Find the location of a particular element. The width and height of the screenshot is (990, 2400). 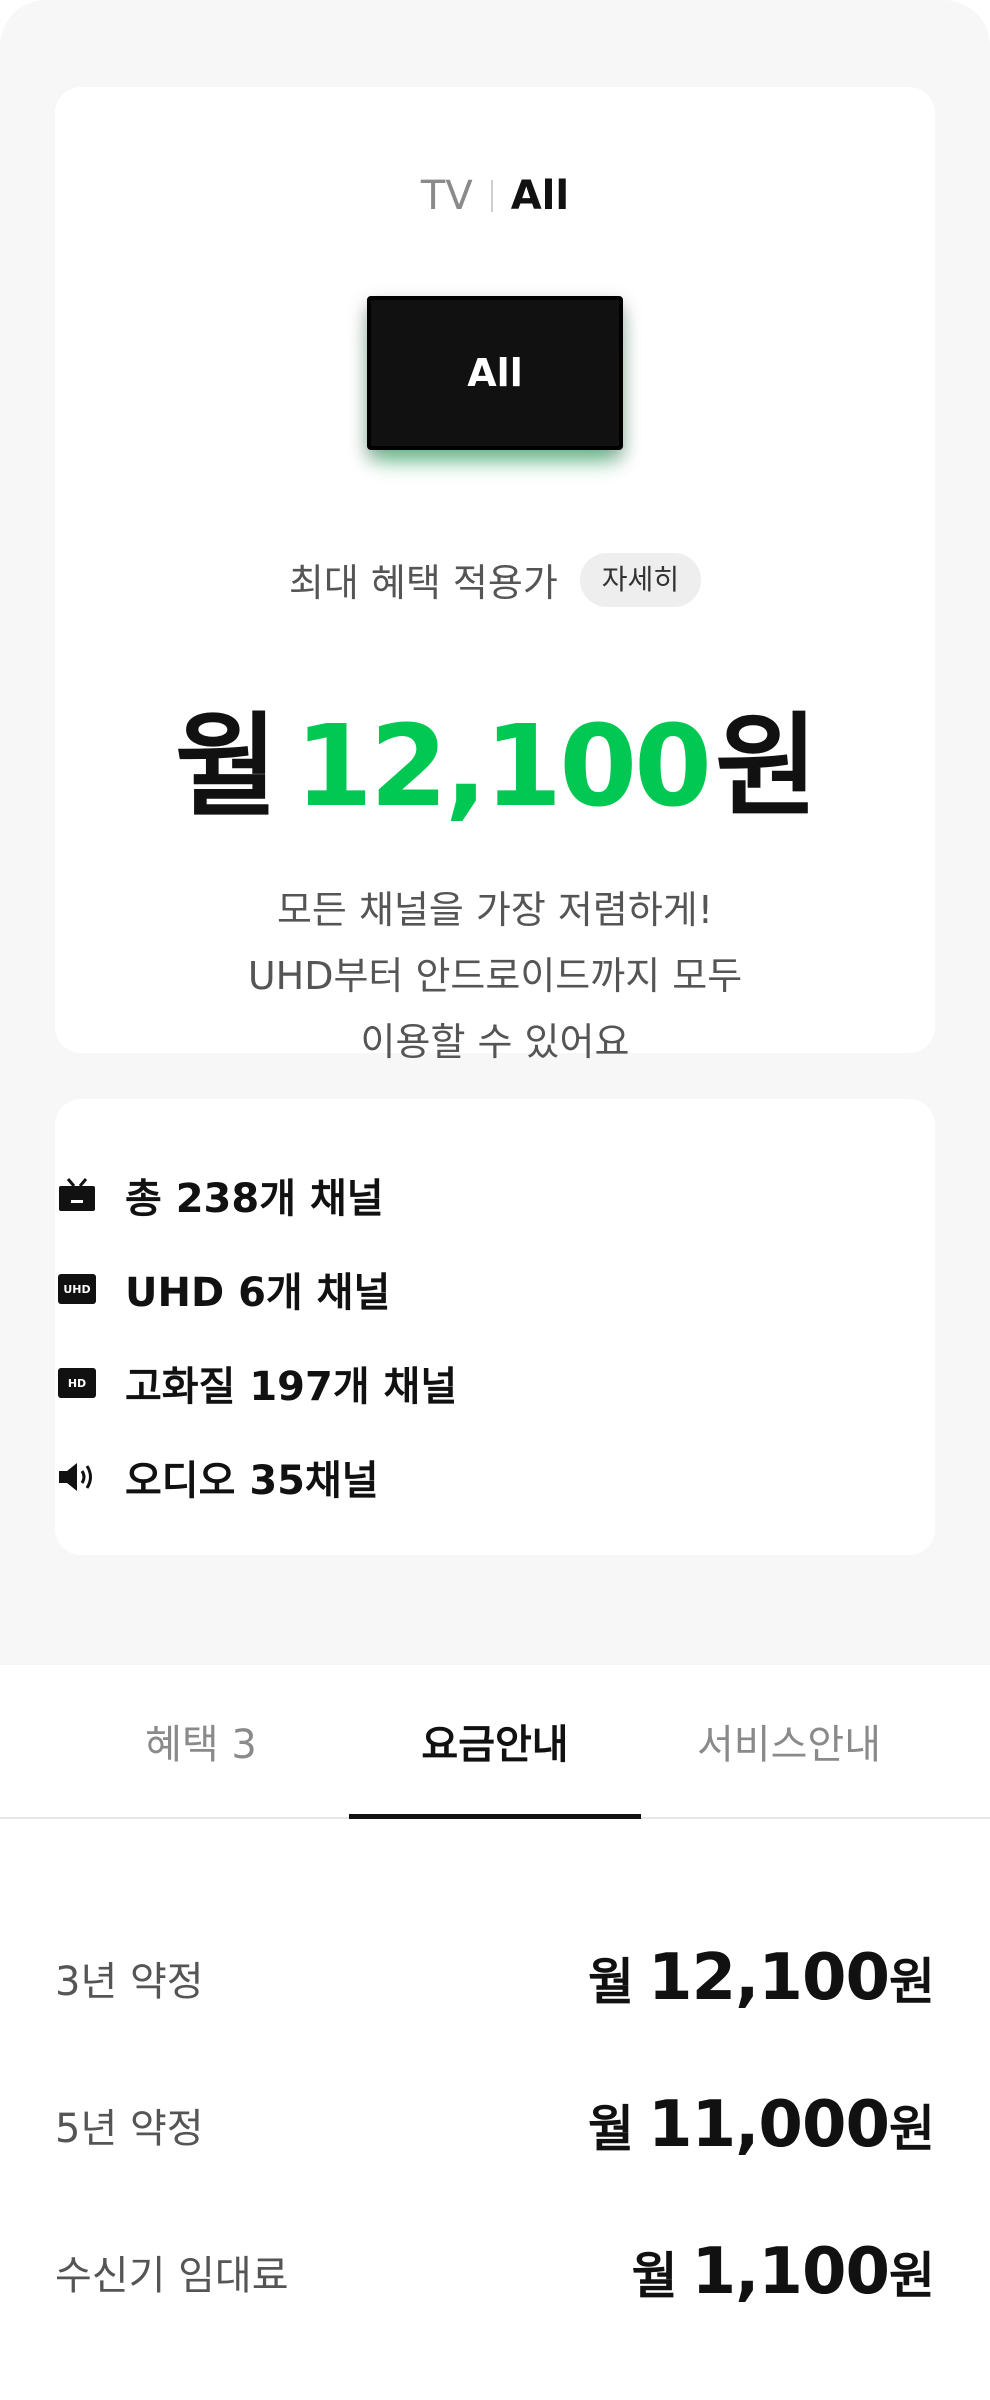

uhd-icon: UHD is located at coordinates (77, 1289).